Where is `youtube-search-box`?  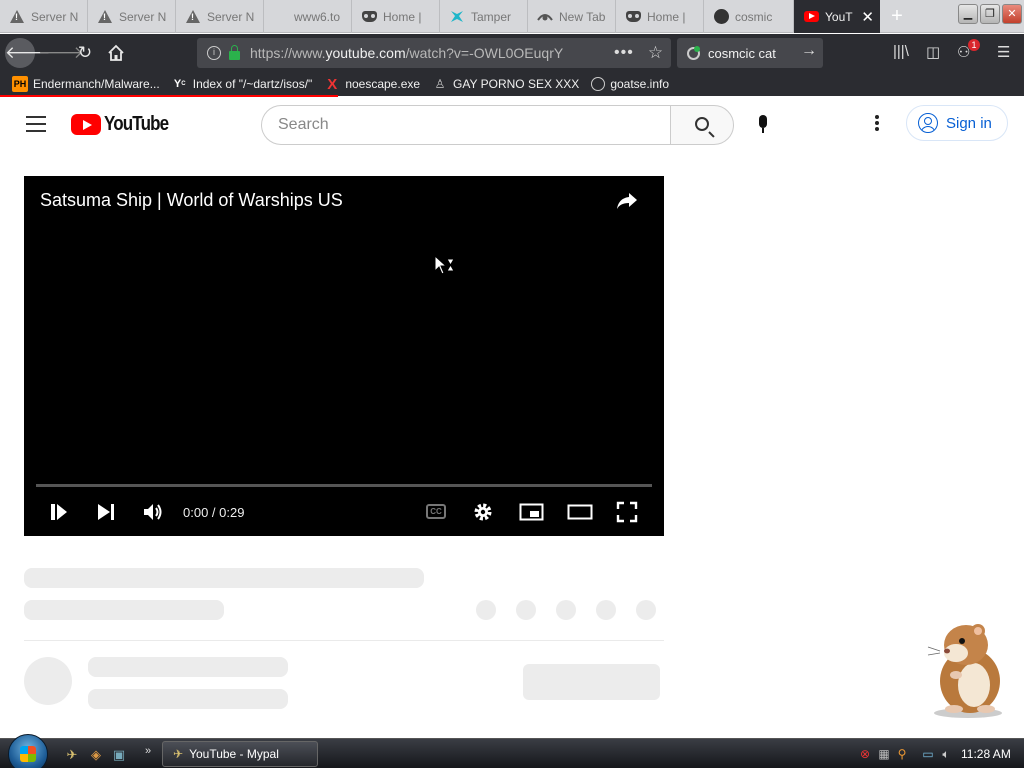
youtube-search-box is located at coordinates (466, 125).